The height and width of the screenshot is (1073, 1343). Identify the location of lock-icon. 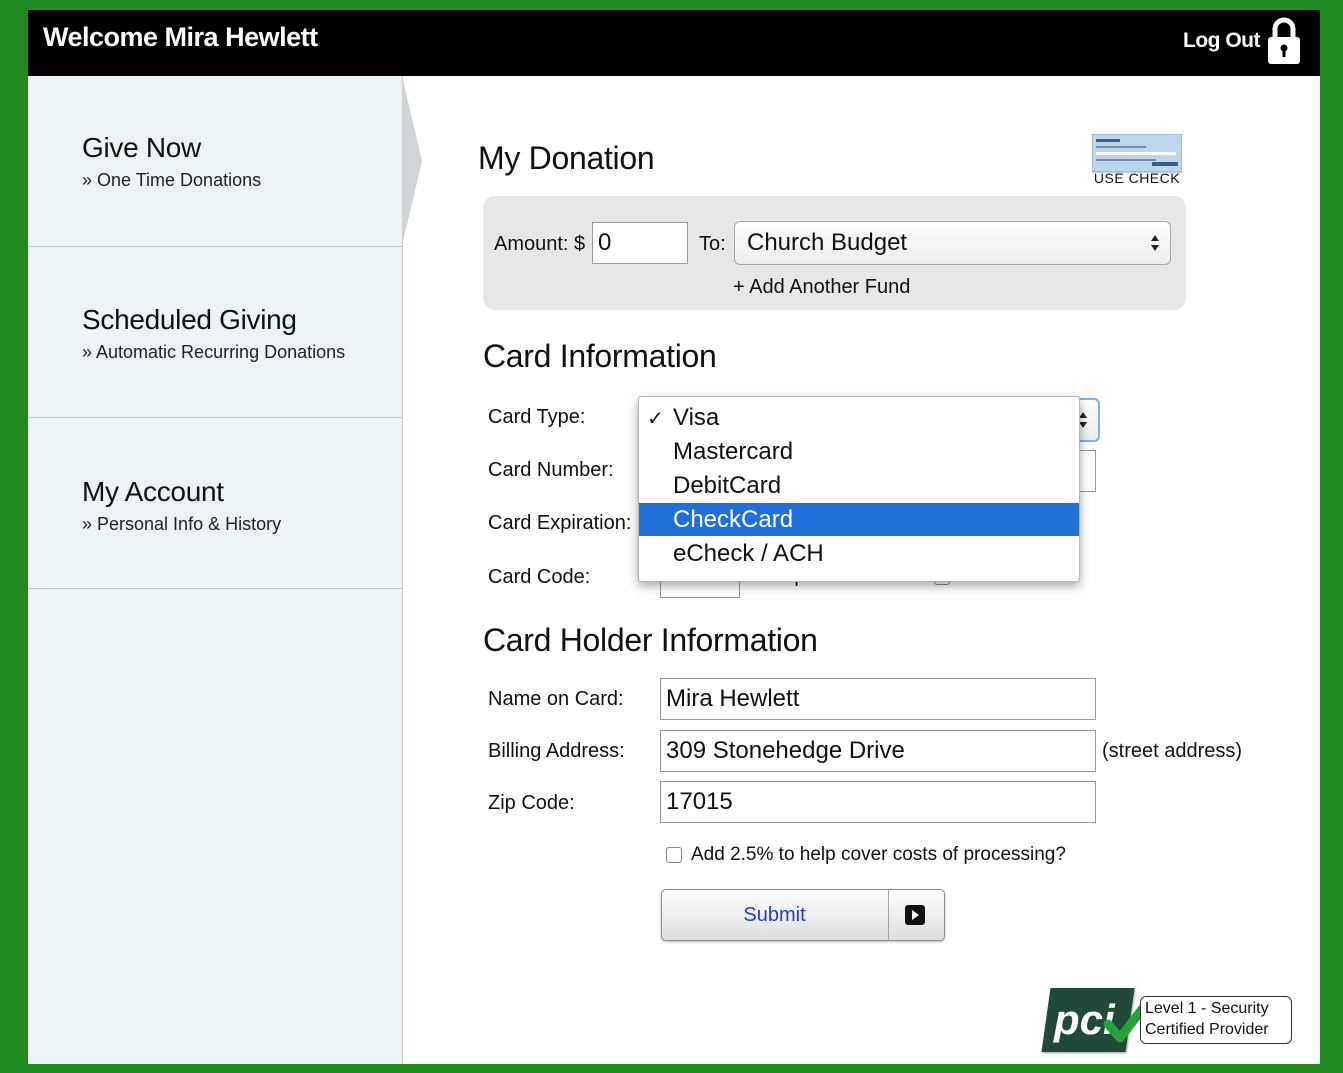
(1284, 40).